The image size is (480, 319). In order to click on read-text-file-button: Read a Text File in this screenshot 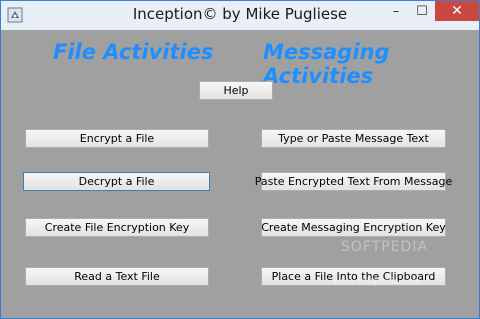, I will do `click(117, 276)`.